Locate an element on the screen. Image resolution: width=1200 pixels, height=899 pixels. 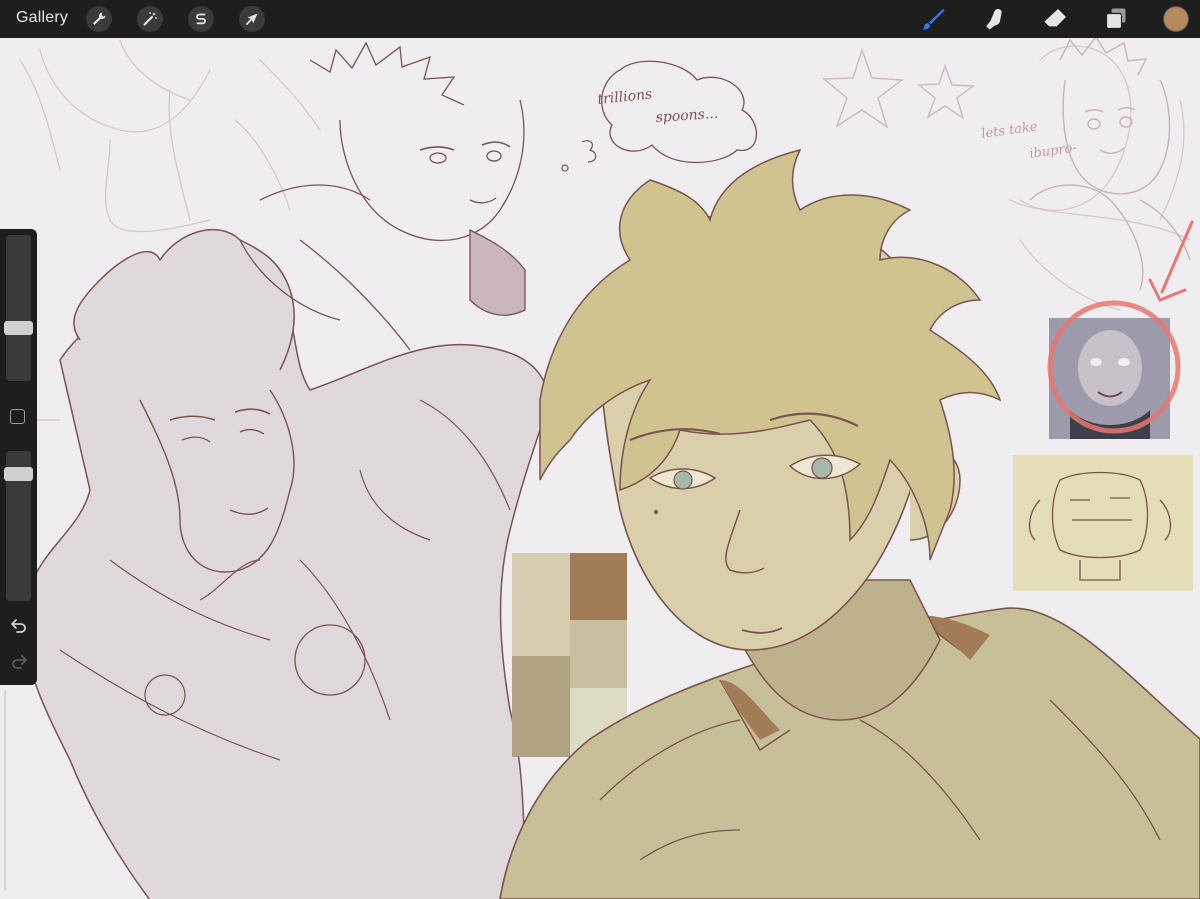
color-picker-button is located at coordinates (1176, 19).